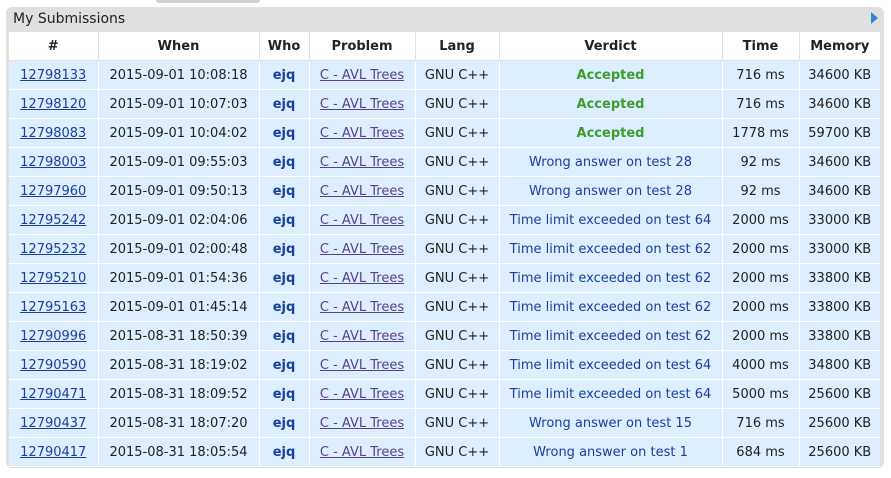  Describe the element at coordinates (179, 307) in the screenshot. I see `submission-time-cell: 2015-09-01 01:45:14` at that location.